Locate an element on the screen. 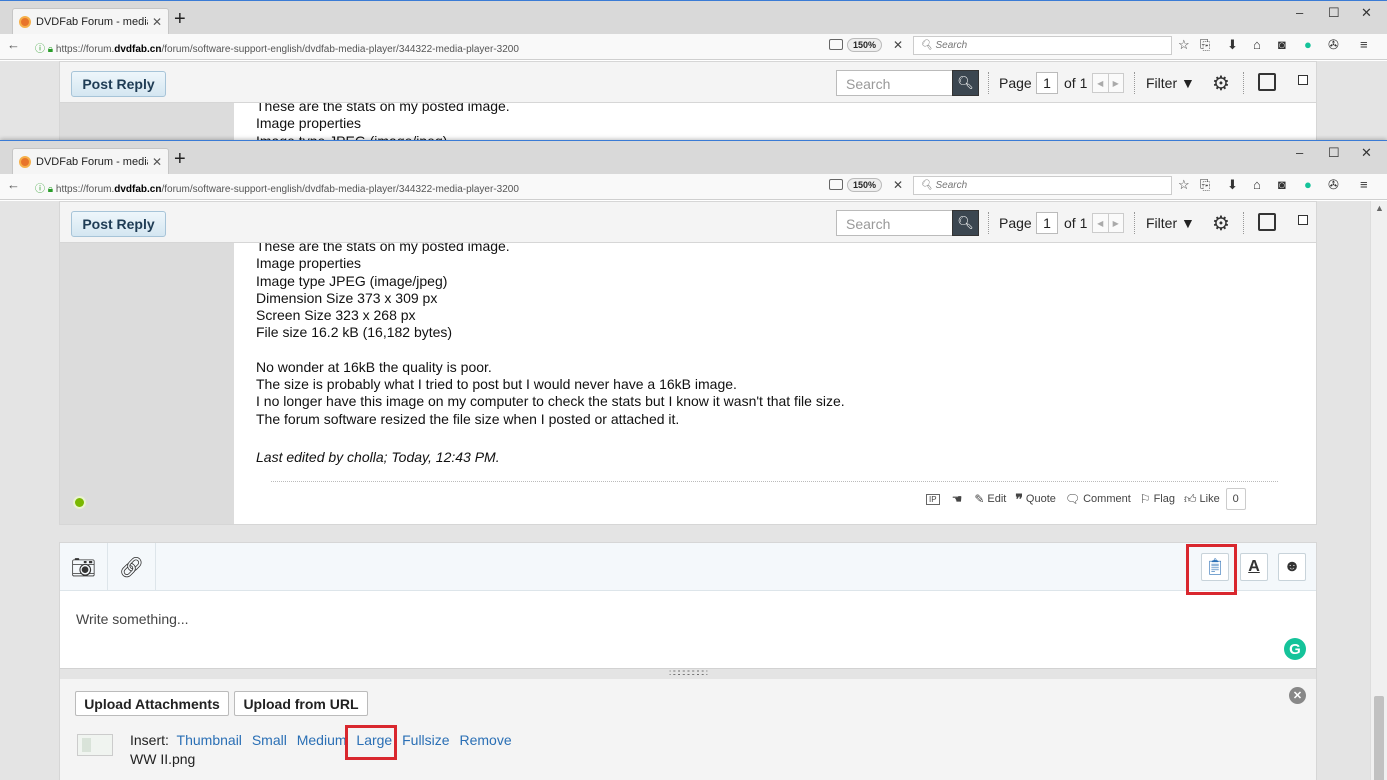 The height and width of the screenshot is (780, 1387). emoji-icon: ☻ is located at coordinates (1292, 567).